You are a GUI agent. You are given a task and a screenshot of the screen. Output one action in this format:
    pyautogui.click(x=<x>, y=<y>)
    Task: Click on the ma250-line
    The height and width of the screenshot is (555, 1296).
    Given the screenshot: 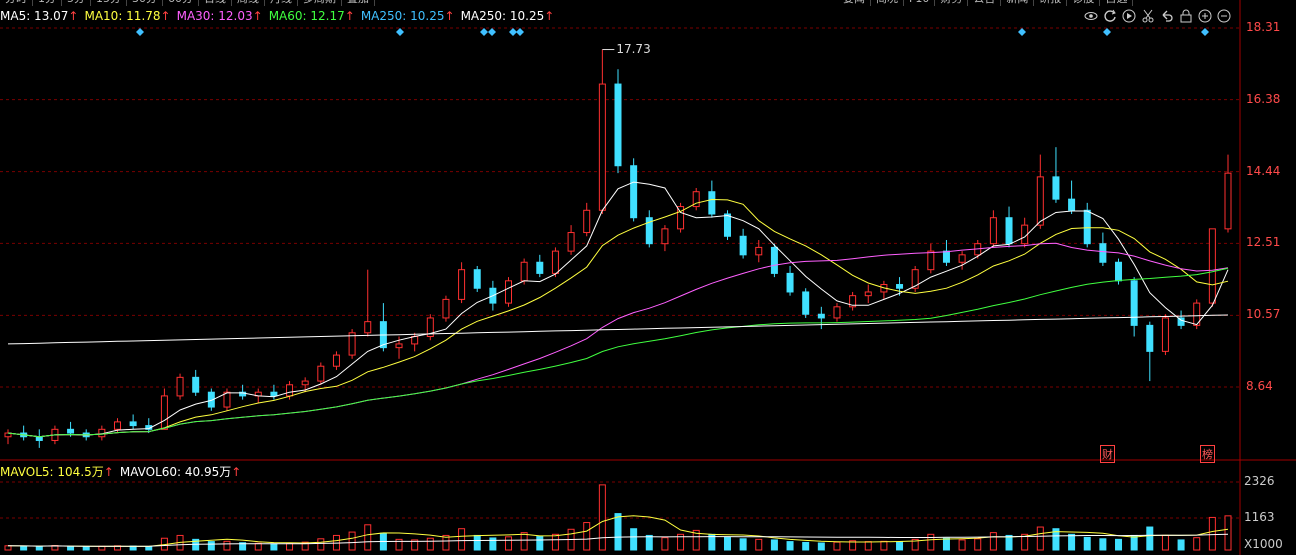 What is the action you would take?
    pyautogui.click(x=618, y=329)
    